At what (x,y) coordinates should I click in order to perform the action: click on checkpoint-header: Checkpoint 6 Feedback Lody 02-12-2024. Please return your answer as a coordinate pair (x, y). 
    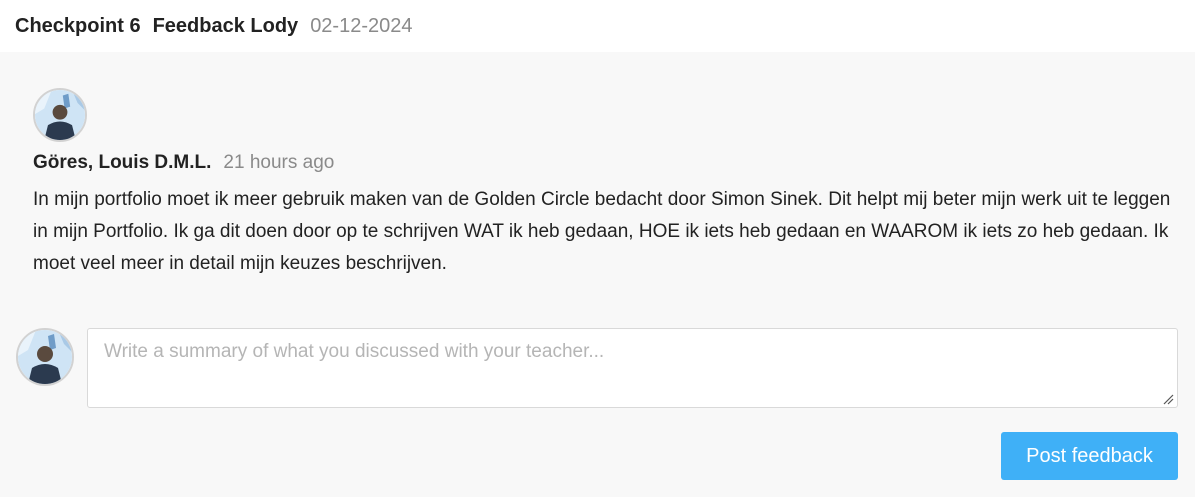
    Looking at the image, I should click on (597, 26).